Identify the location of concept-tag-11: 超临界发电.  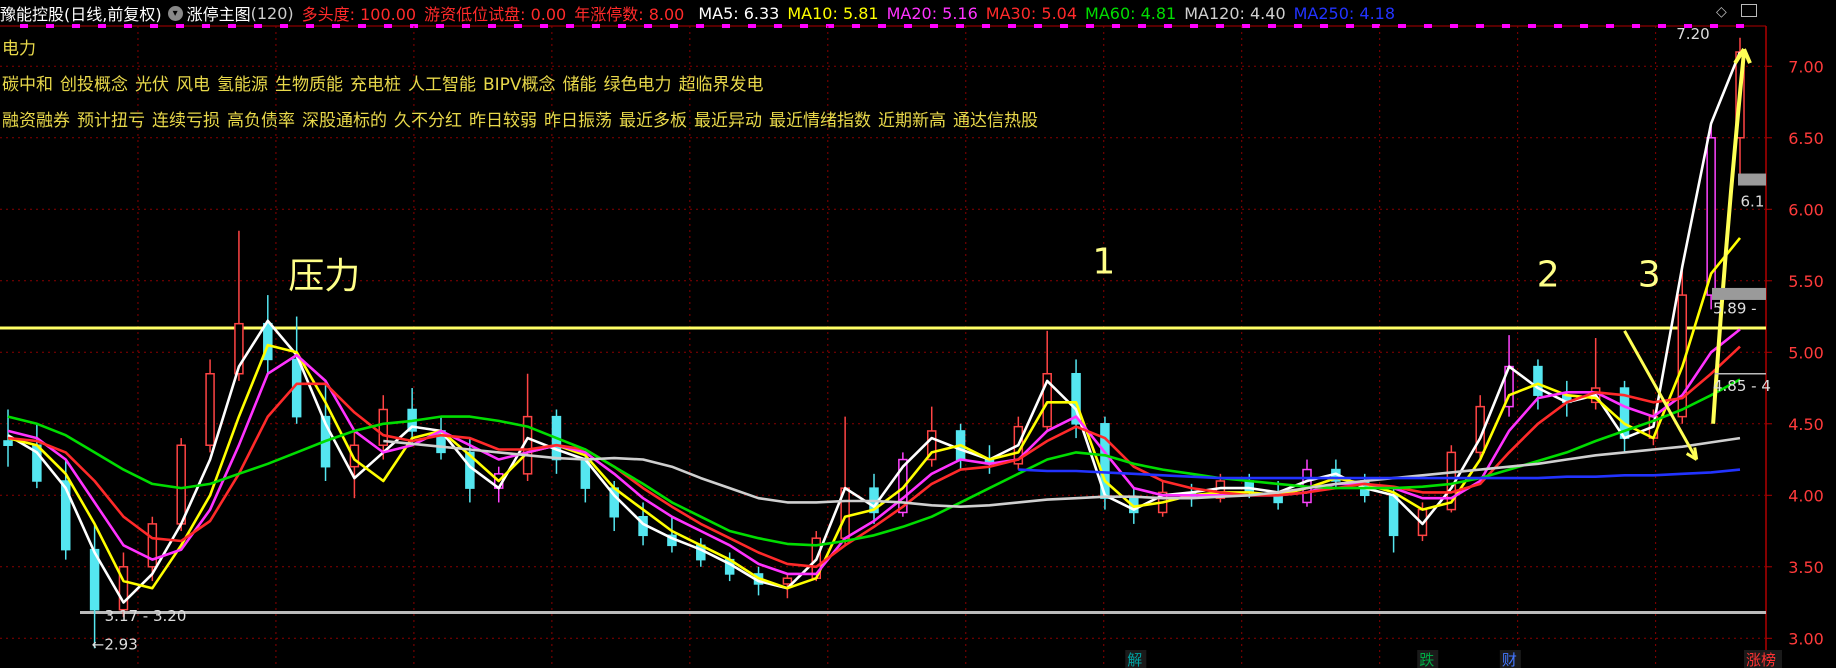
(721, 85).